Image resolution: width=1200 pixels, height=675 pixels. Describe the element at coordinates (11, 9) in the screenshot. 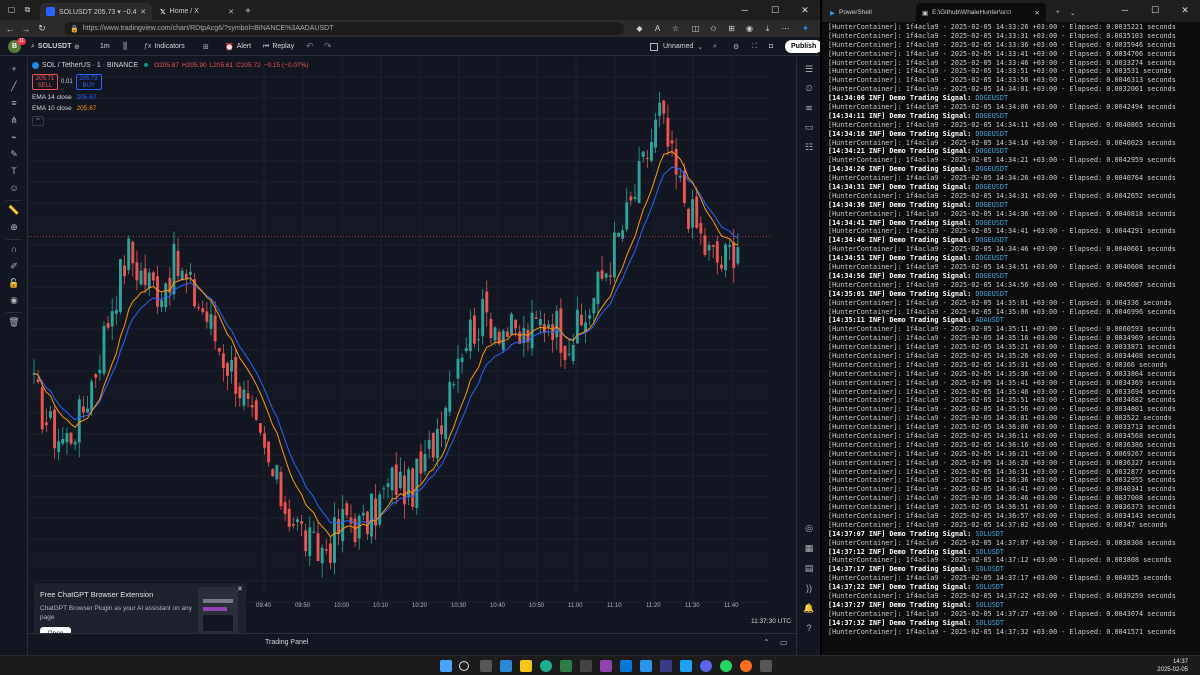

I see `browser-menu-icon: ▢` at that location.